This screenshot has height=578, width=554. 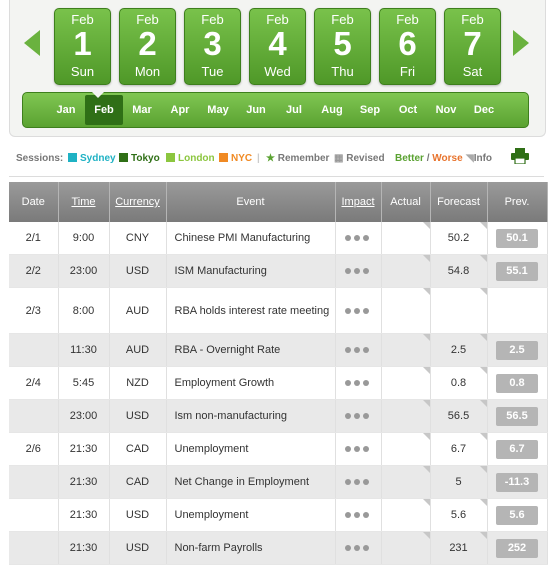 What do you see at coordinates (256, 110) in the screenshot?
I see `month-jun: Jun` at bounding box center [256, 110].